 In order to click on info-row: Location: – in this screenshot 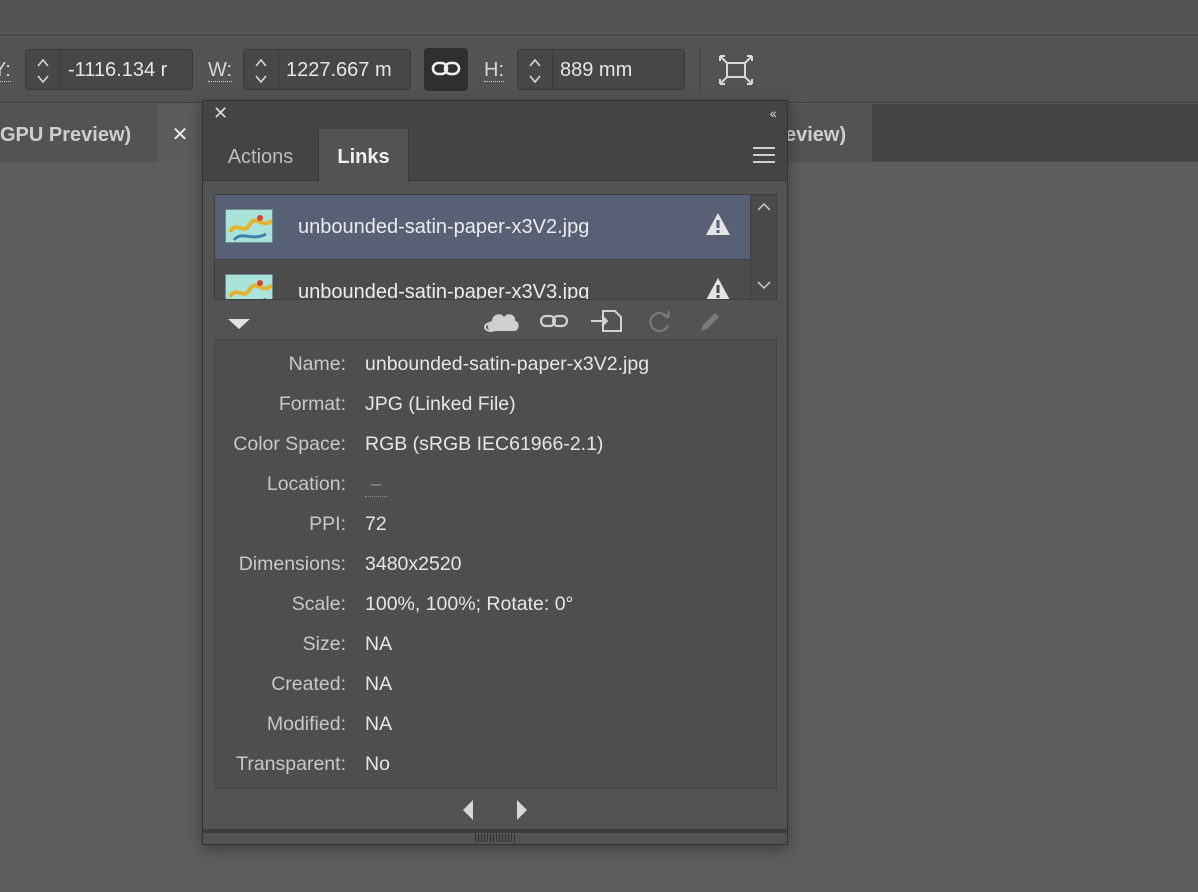, I will do `click(495, 488)`.